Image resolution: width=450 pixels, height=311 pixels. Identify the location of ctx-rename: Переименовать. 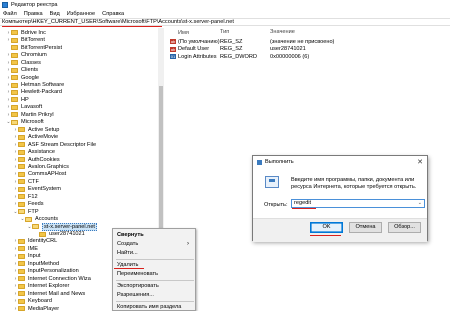
(137, 274).